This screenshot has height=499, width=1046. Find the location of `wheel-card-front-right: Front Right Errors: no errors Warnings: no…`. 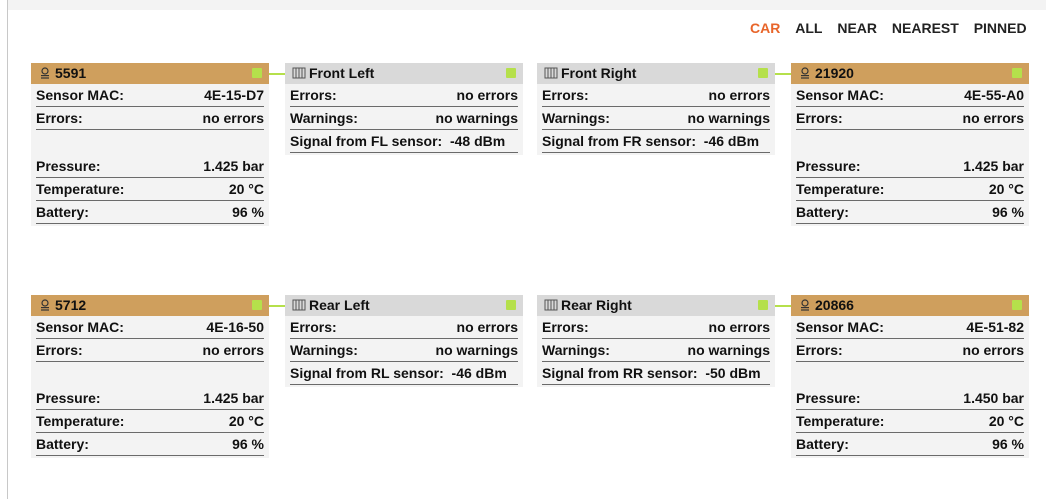

wheel-card-front-right: Front Right Errors: no errors Warnings: no… is located at coordinates (656, 109).